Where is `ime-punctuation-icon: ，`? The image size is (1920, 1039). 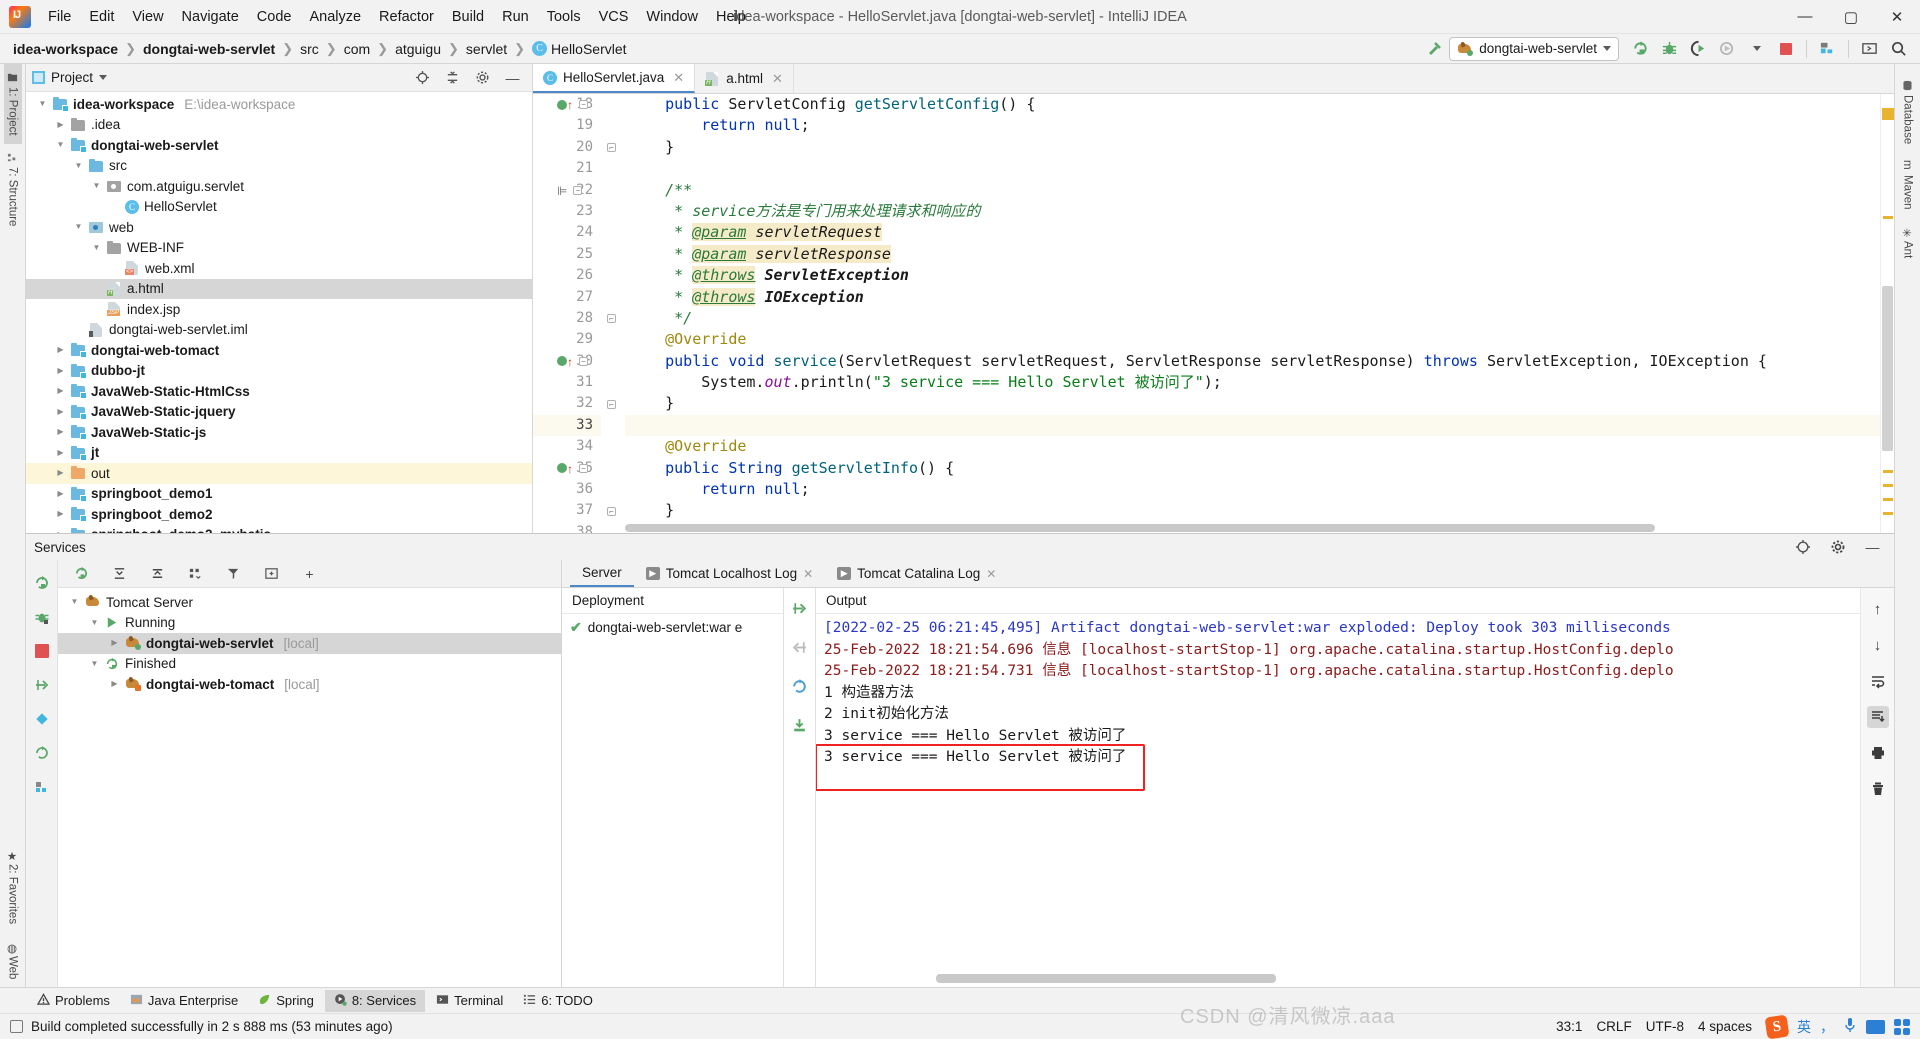 ime-punctuation-icon: ， is located at coordinates (1827, 1027).